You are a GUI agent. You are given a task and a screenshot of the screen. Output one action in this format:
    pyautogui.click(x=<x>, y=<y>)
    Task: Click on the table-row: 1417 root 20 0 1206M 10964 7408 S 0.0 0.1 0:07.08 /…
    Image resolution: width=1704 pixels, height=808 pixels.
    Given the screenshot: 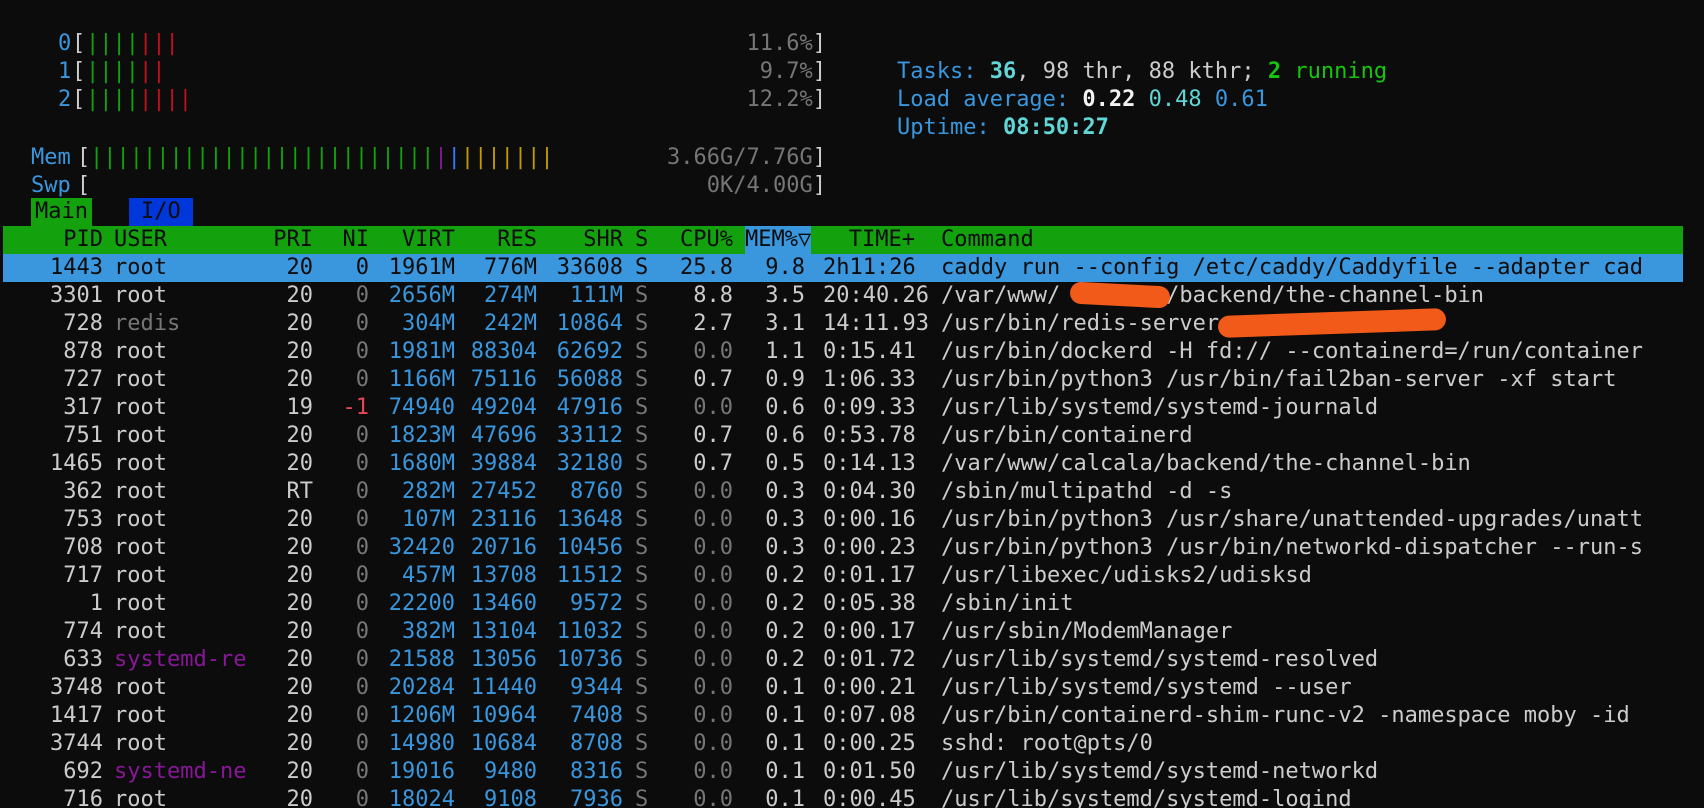 What is the action you would take?
    pyautogui.click(x=843, y=716)
    